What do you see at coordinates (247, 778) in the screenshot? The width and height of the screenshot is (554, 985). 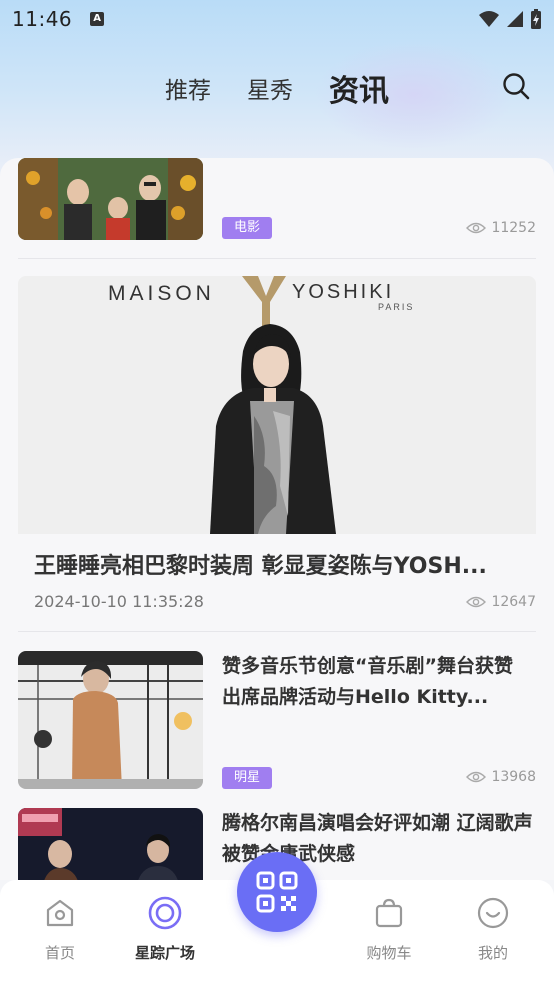 I see `category-badge: 明星` at bounding box center [247, 778].